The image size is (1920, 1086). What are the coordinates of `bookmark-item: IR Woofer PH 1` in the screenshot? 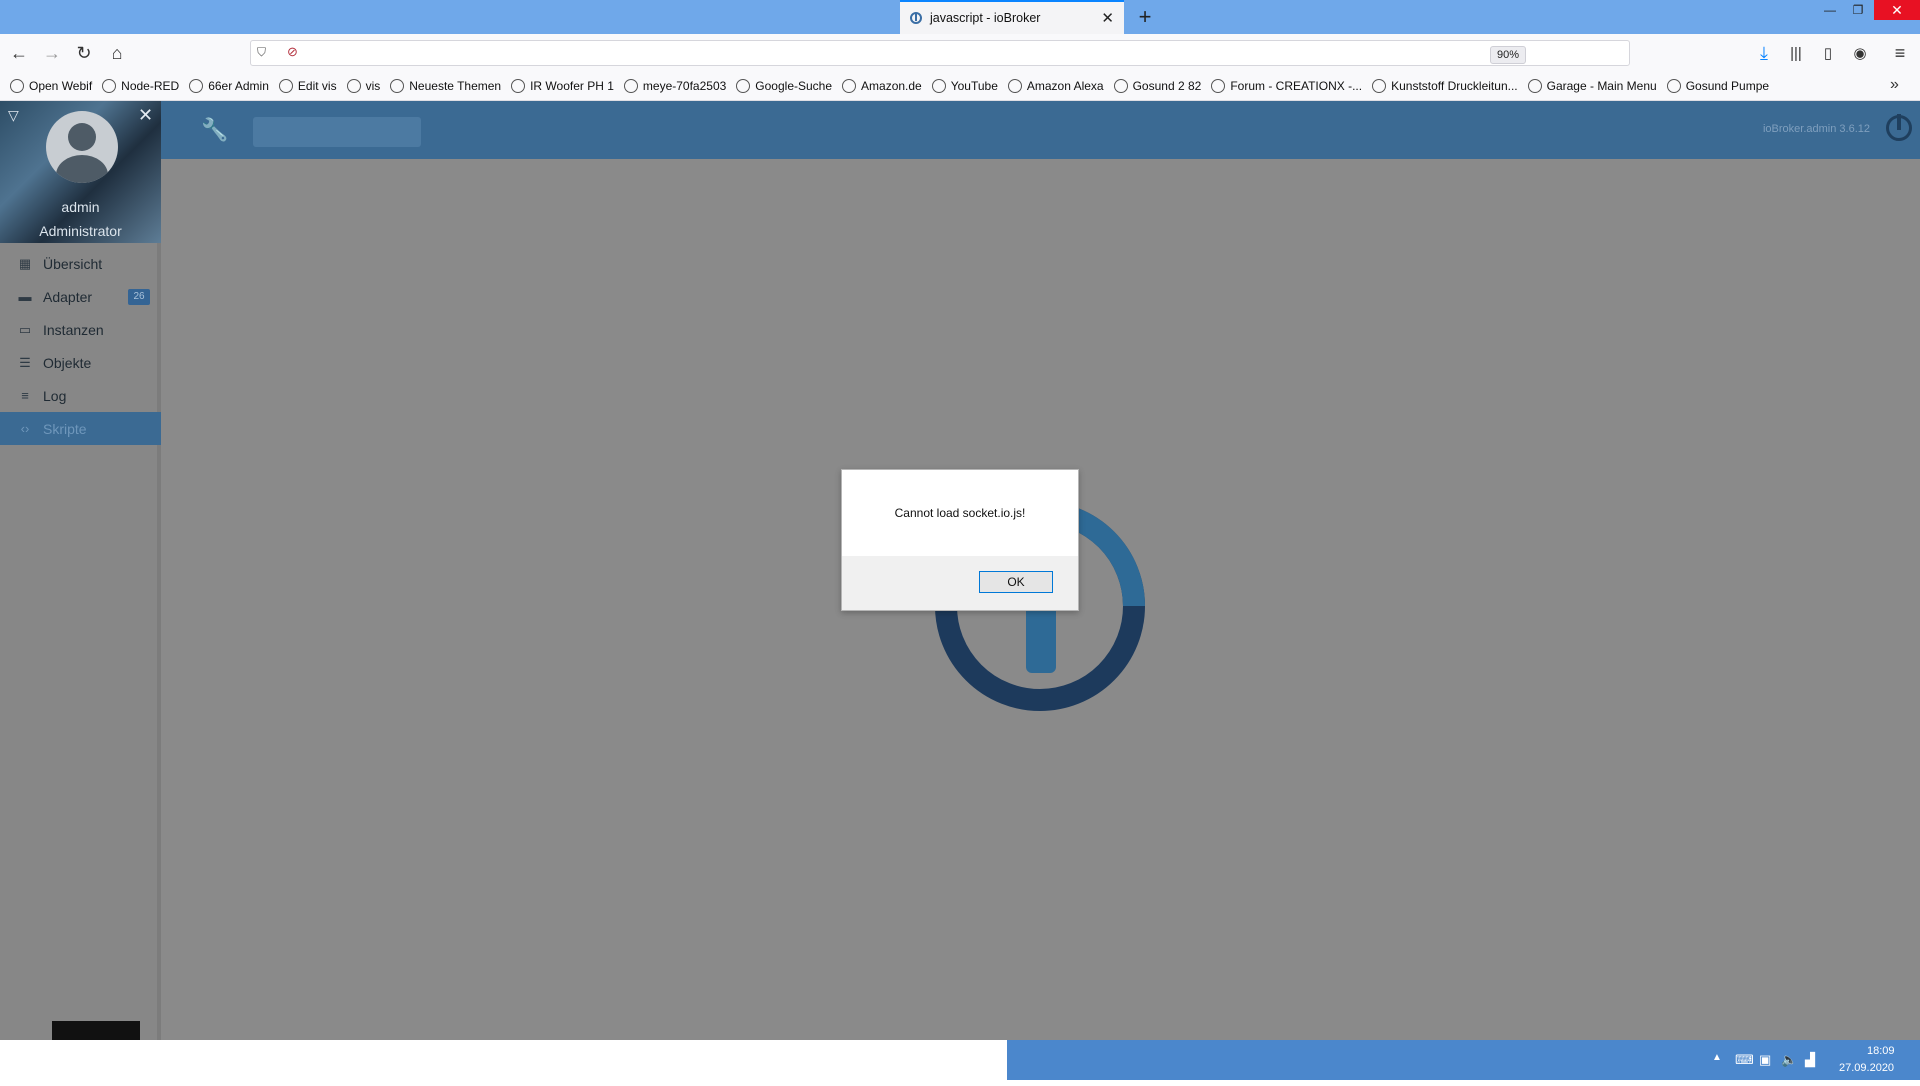 It's located at (562, 86).